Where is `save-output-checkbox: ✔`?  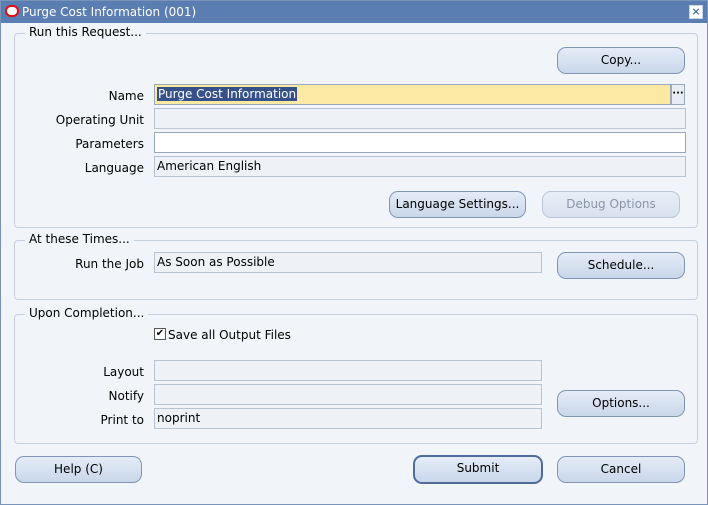 save-output-checkbox: ✔ is located at coordinates (160, 334).